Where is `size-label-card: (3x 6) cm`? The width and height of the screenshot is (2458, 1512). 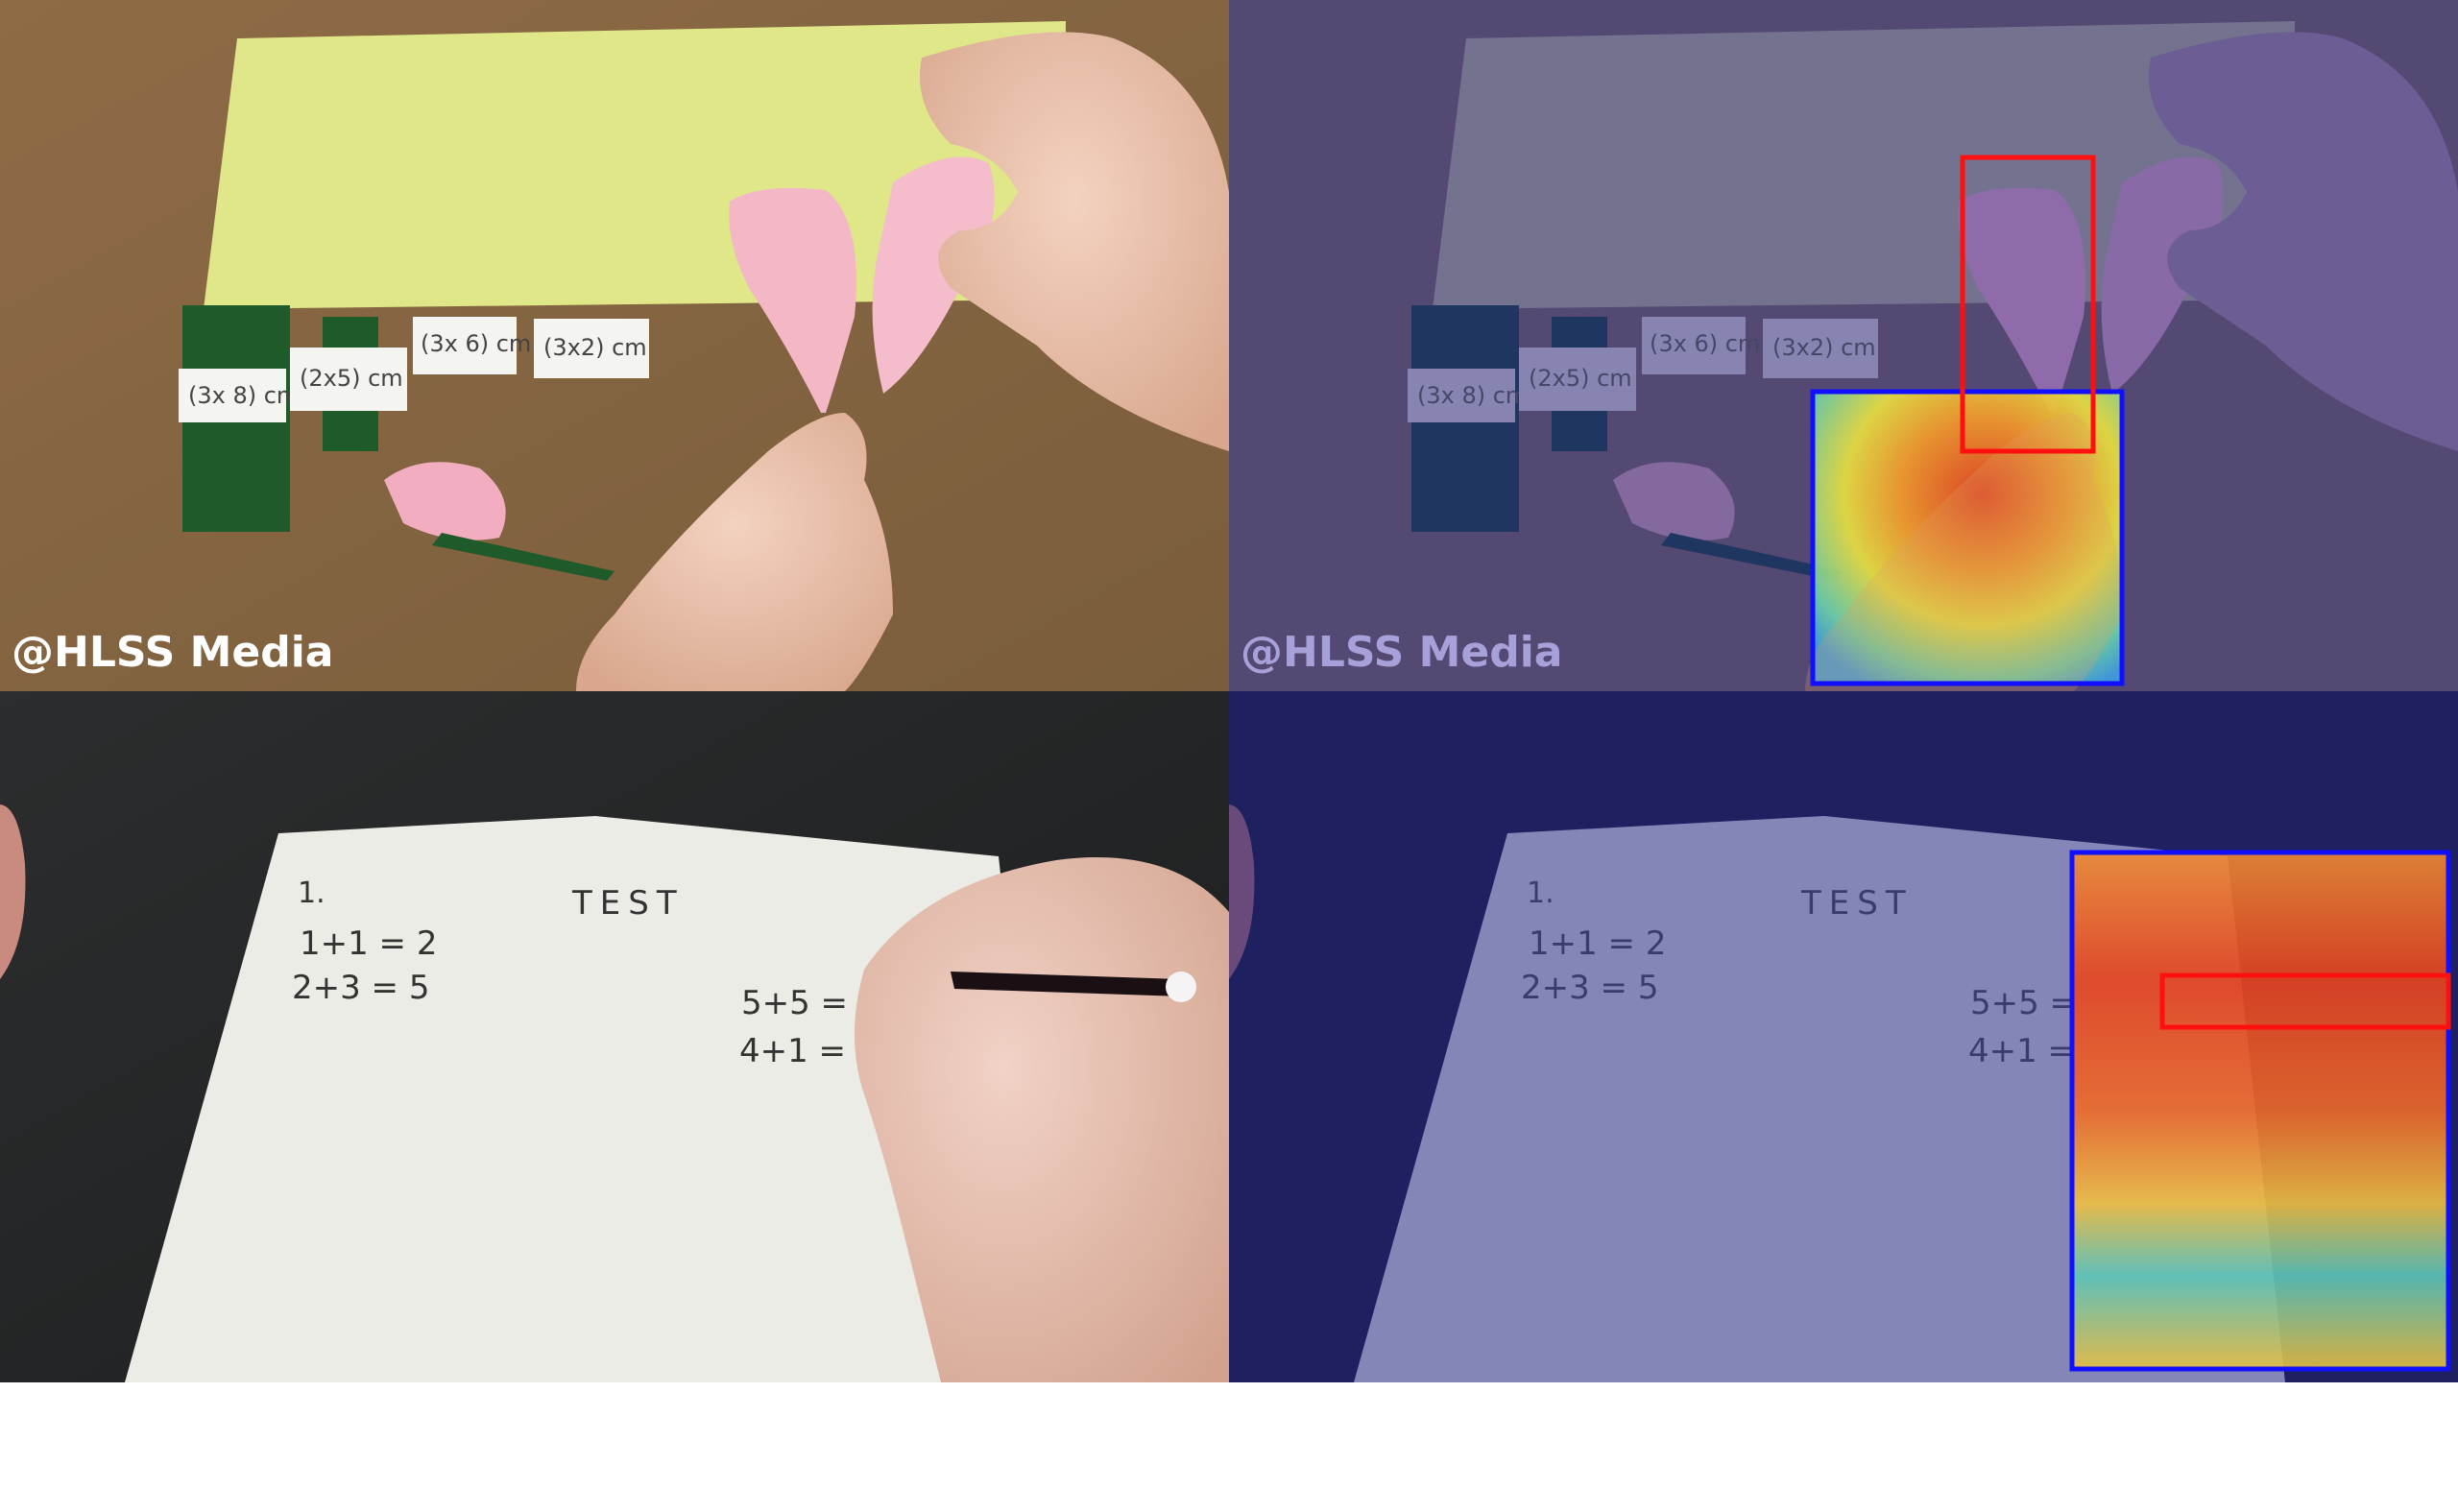
size-label-card: (3x 6) cm is located at coordinates (472, 345).